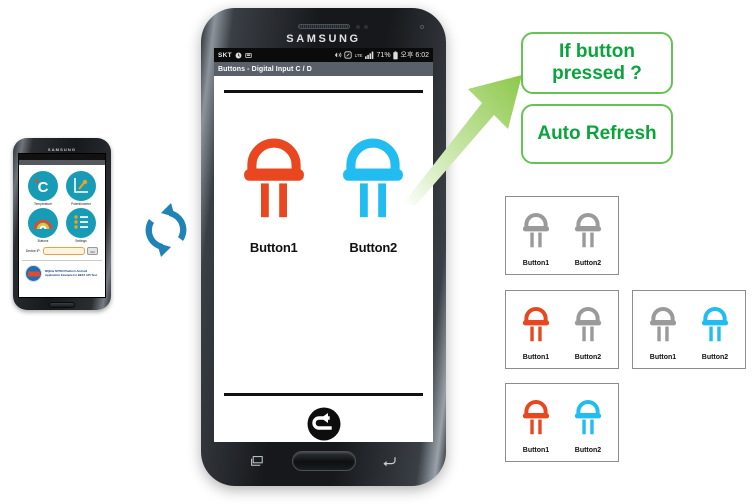 This screenshot has height=504, width=754. What do you see at coordinates (323, 91) in the screenshot?
I see `divider-top` at bounding box center [323, 91].